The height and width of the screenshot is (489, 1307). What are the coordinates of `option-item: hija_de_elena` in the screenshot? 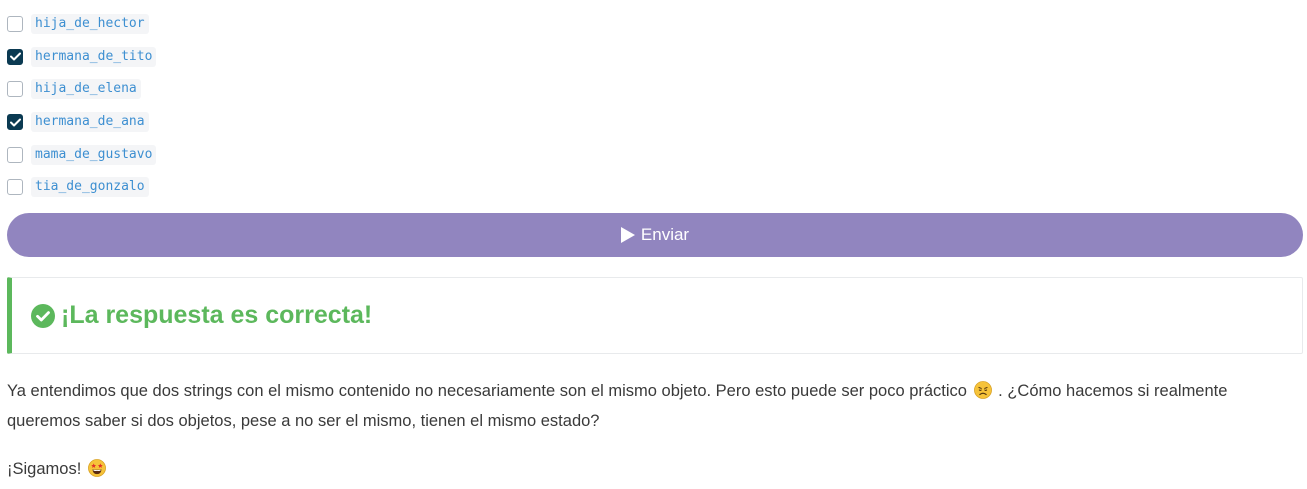 It's located at (307, 89).